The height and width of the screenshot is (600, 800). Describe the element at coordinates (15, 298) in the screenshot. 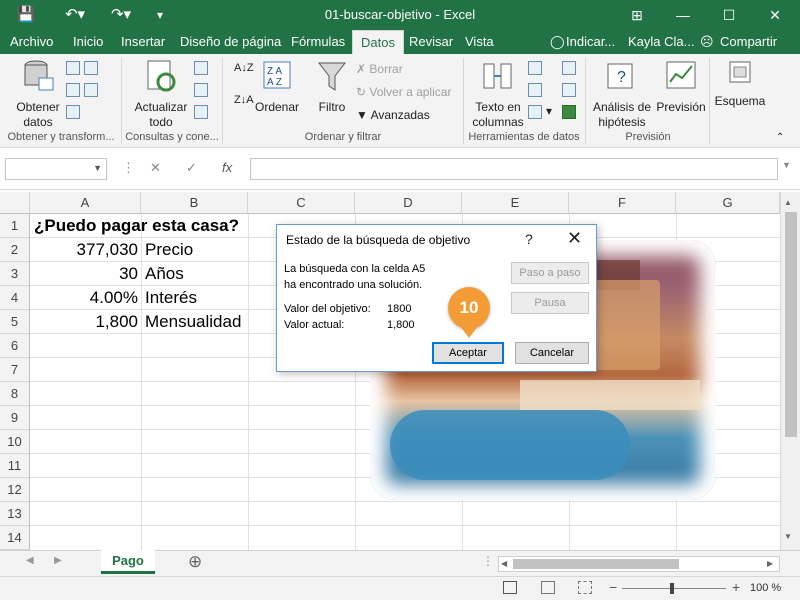

I see `row-header: 4` at that location.